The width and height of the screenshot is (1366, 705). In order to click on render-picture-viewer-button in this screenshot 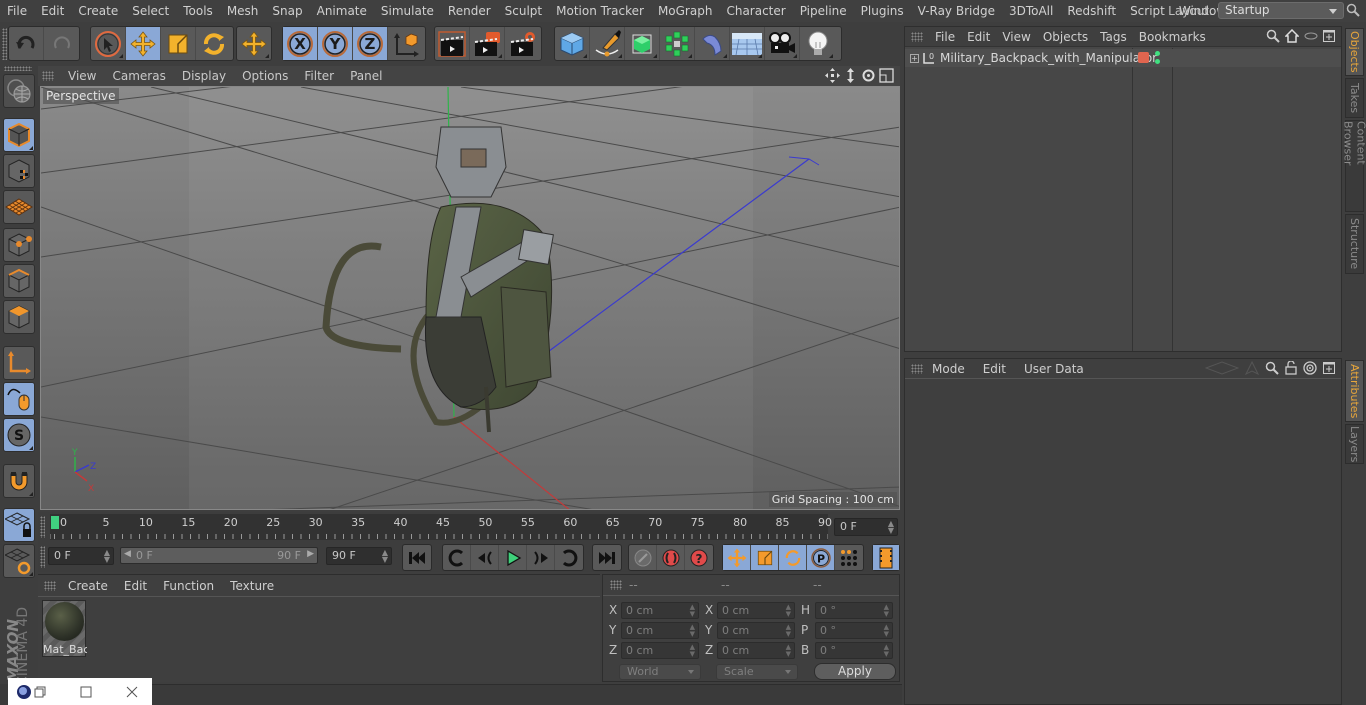, I will do `click(487, 43)`.